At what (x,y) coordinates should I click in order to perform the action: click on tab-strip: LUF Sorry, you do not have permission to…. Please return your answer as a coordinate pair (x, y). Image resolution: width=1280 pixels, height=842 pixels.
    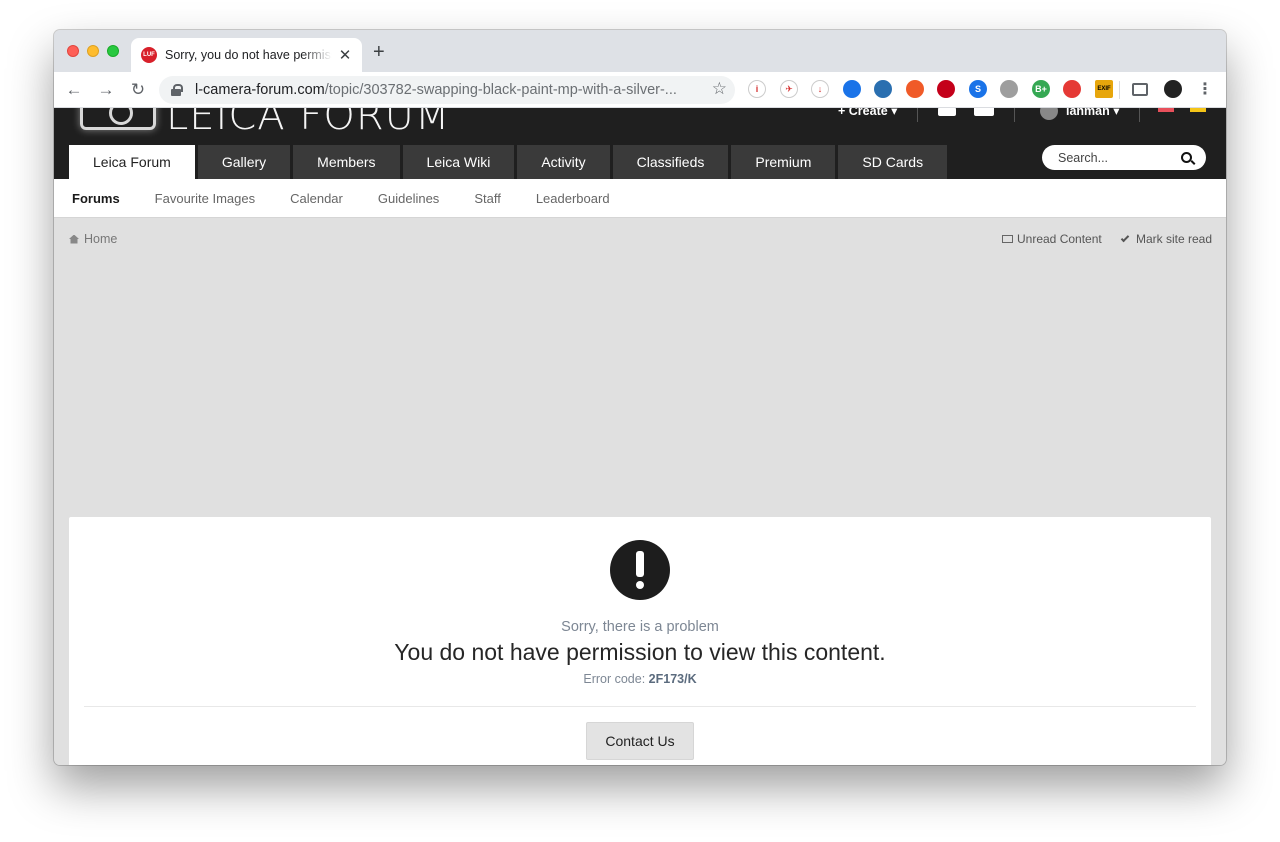
    Looking at the image, I should click on (640, 51).